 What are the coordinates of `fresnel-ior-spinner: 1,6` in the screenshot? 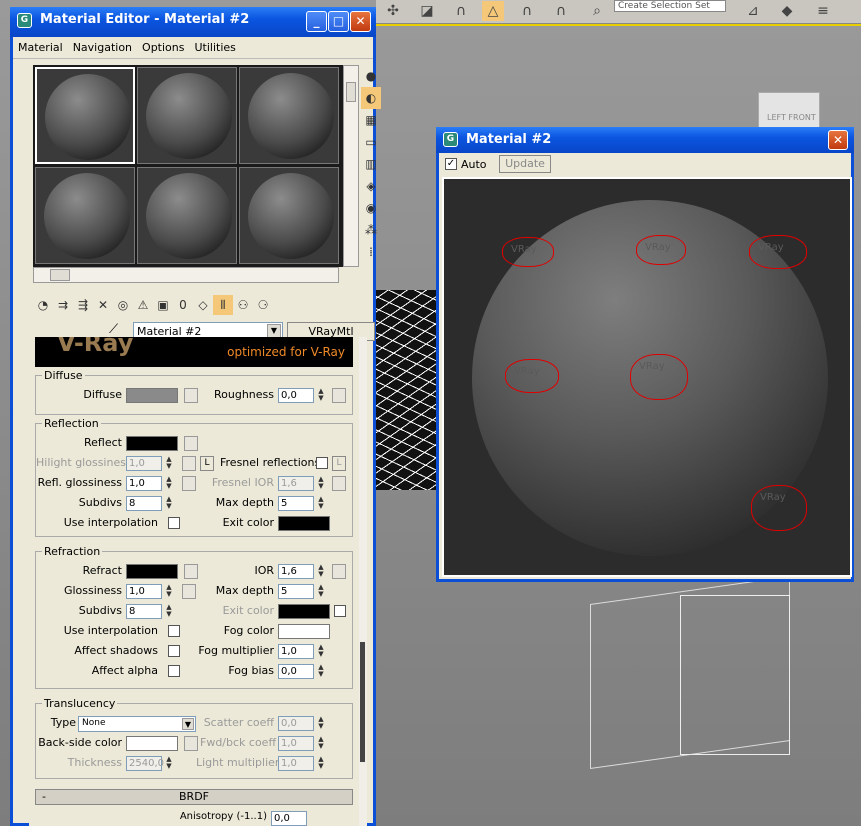 It's located at (296, 483).